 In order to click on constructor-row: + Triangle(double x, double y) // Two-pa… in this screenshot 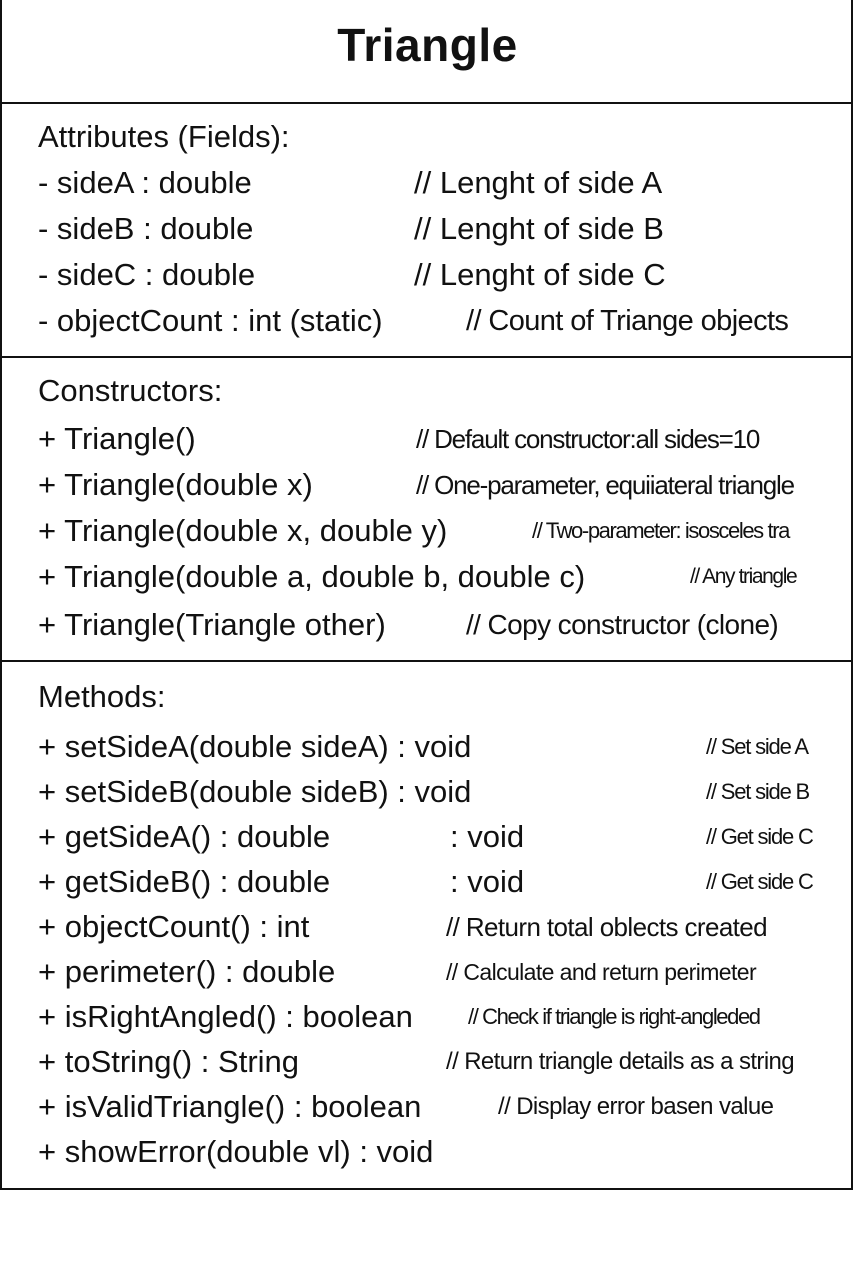, I will do `click(433, 531)`.